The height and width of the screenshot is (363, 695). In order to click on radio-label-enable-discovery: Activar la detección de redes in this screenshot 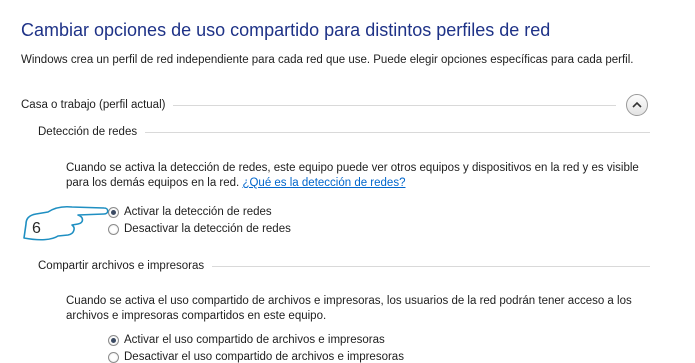, I will do `click(198, 212)`.